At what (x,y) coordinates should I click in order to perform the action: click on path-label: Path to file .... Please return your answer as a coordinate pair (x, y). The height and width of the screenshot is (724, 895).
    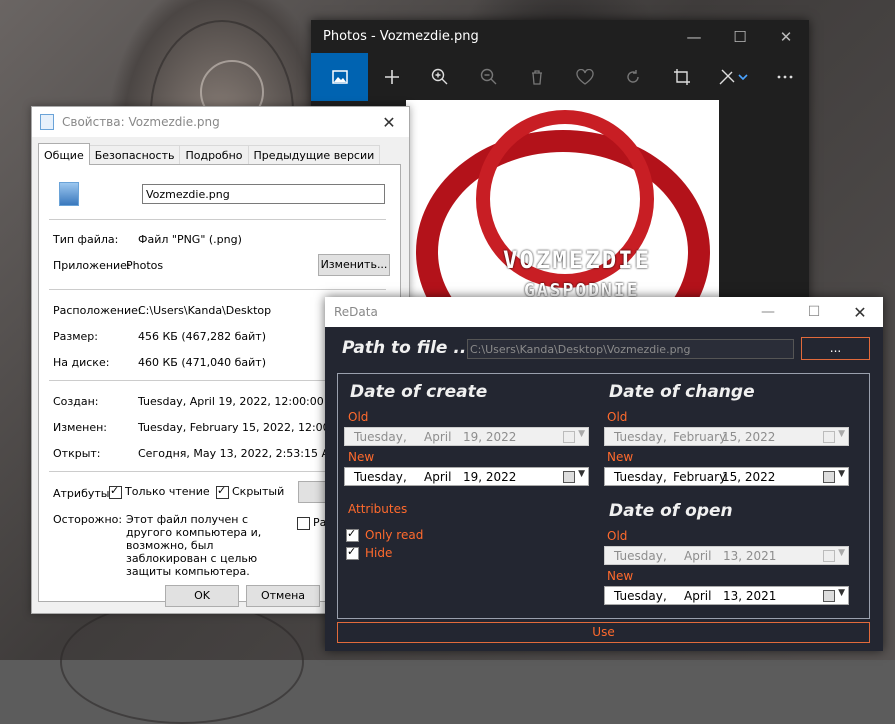
    Looking at the image, I should click on (407, 348).